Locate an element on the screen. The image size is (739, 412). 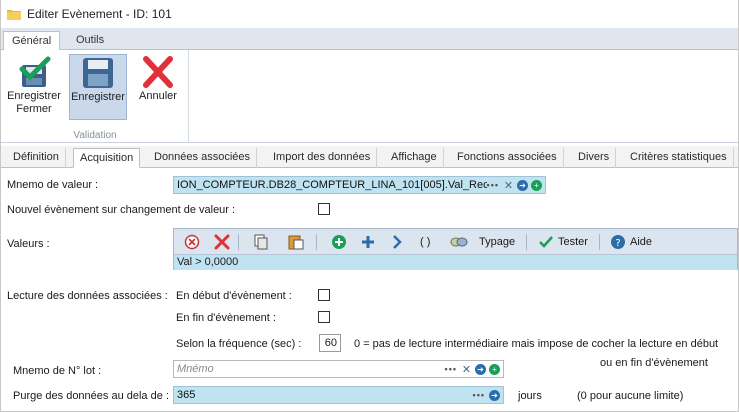
ribbon-tab-outils: Outils is located at coordinates (90, 41).